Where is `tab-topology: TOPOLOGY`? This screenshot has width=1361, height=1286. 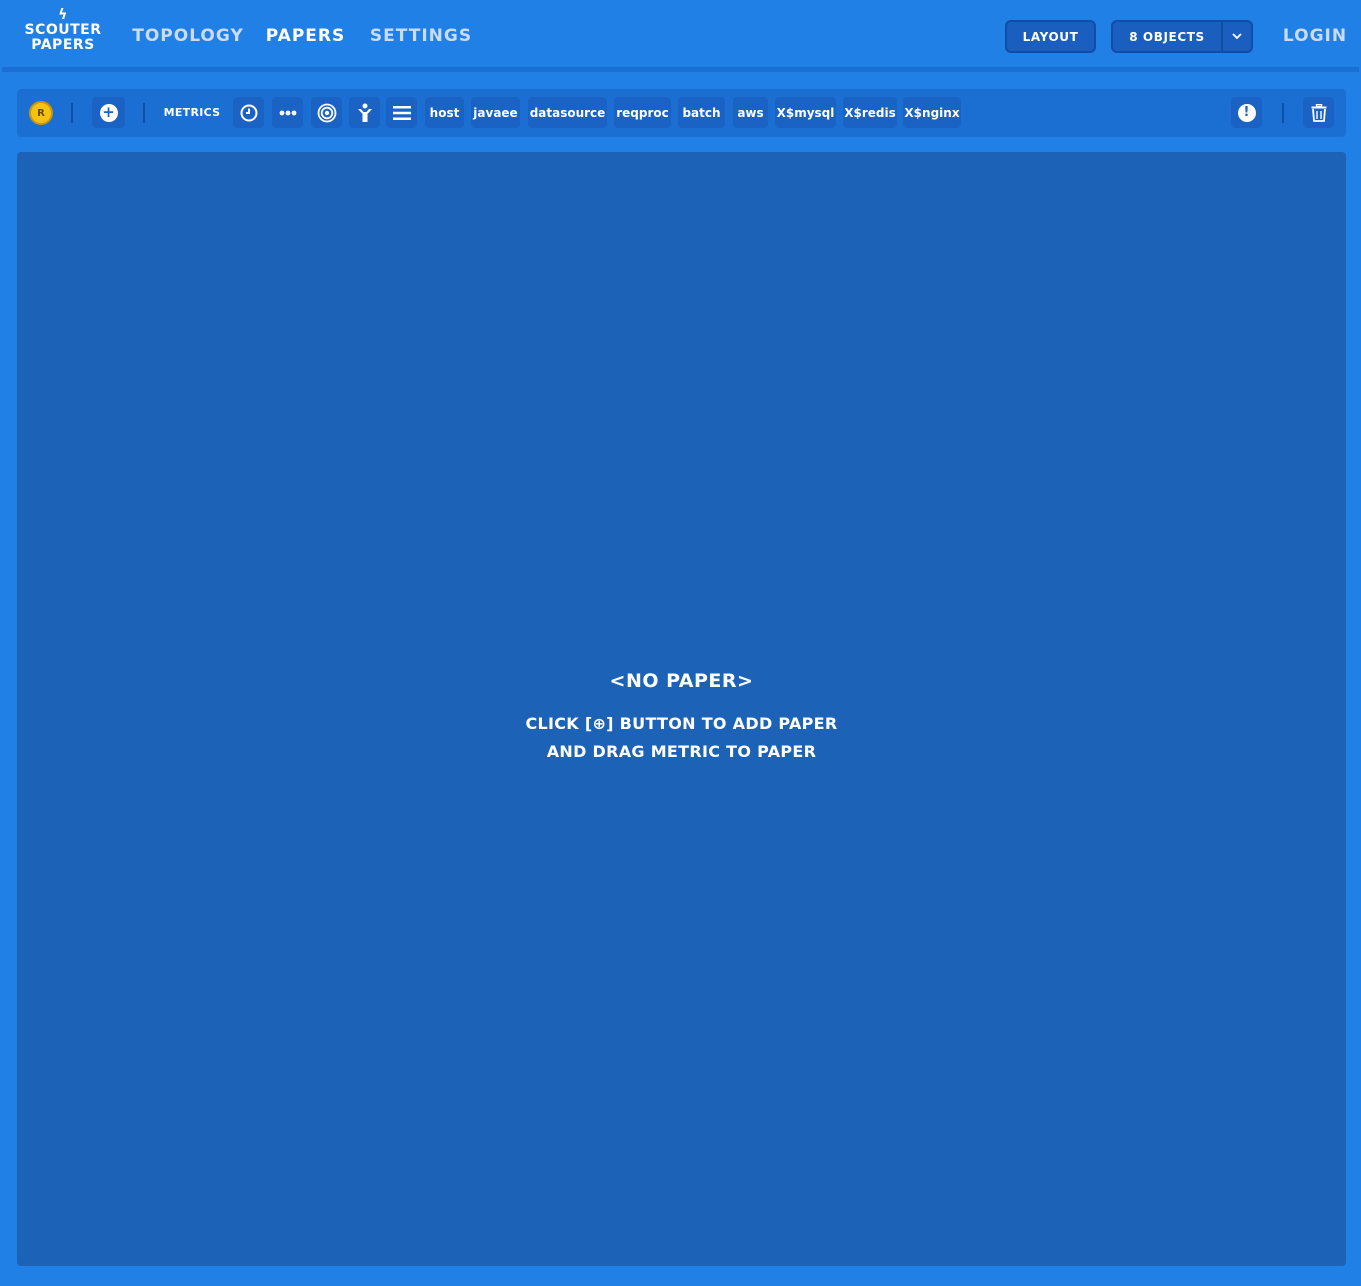
tab-topology: TOPOLOGY is located at coordinates (188, 36).